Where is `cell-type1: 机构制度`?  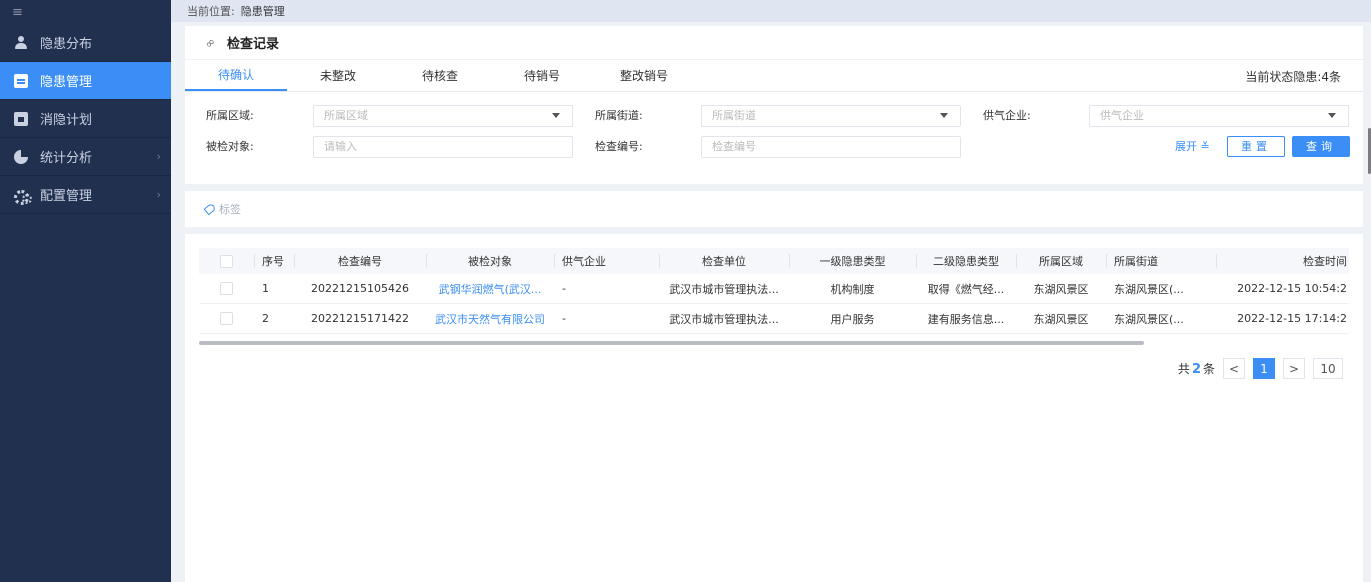 cell-type1: 机构制度 is located at coordinates (852, 289).